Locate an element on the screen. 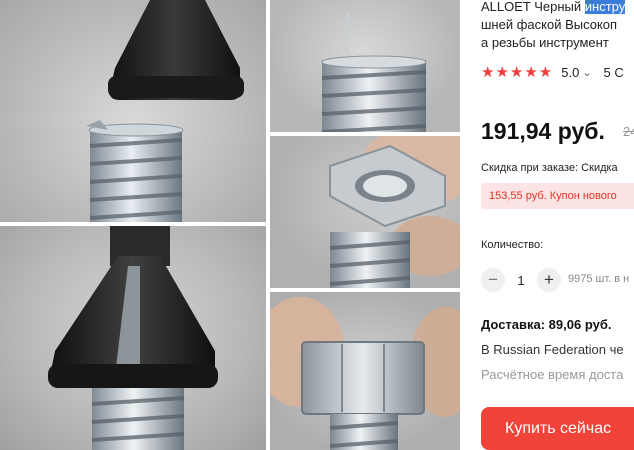 This screenshot has height=450, width=634. shipping-destination: В Russian Federation че is located at coordinates (552, 349).